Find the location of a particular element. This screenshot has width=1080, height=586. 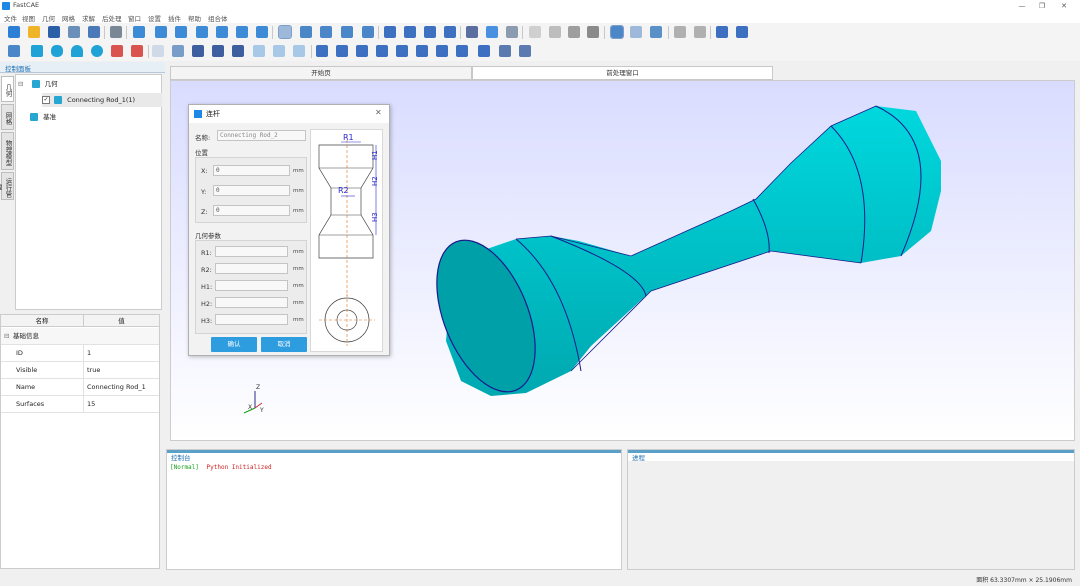

cancel-button: 取消 is located at coordinates (284, 344).